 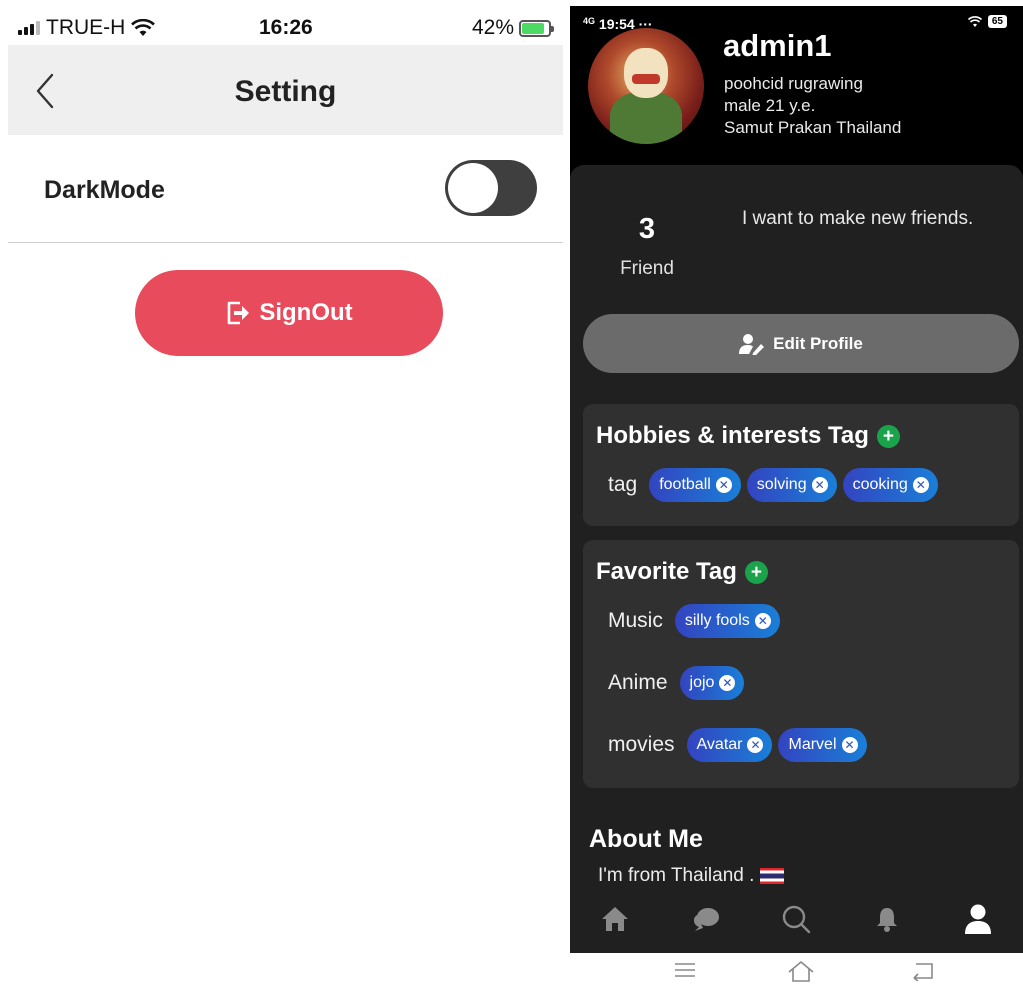 I want to click on favorite-title: Favorite Tag +, so click(x=682, y=572).